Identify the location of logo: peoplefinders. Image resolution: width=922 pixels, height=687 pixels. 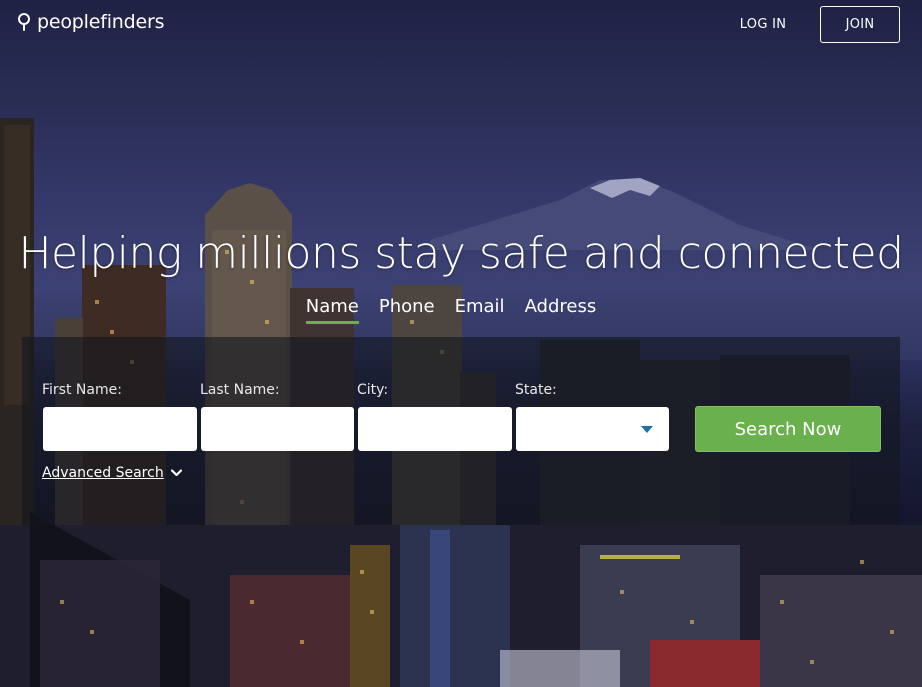
(90, 22).